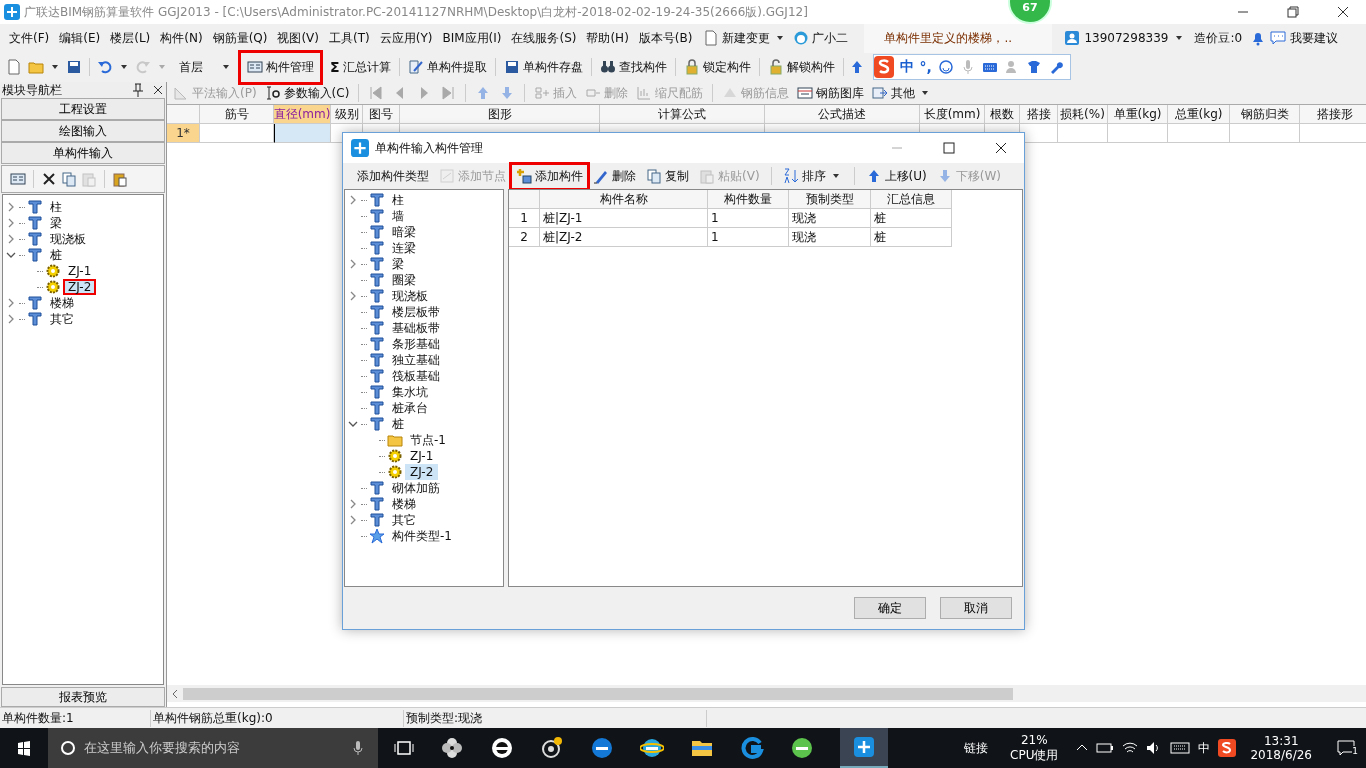 This screenshot has width=1366, height=768. I want to click on module-button: 报表预览, so click(83, 697).